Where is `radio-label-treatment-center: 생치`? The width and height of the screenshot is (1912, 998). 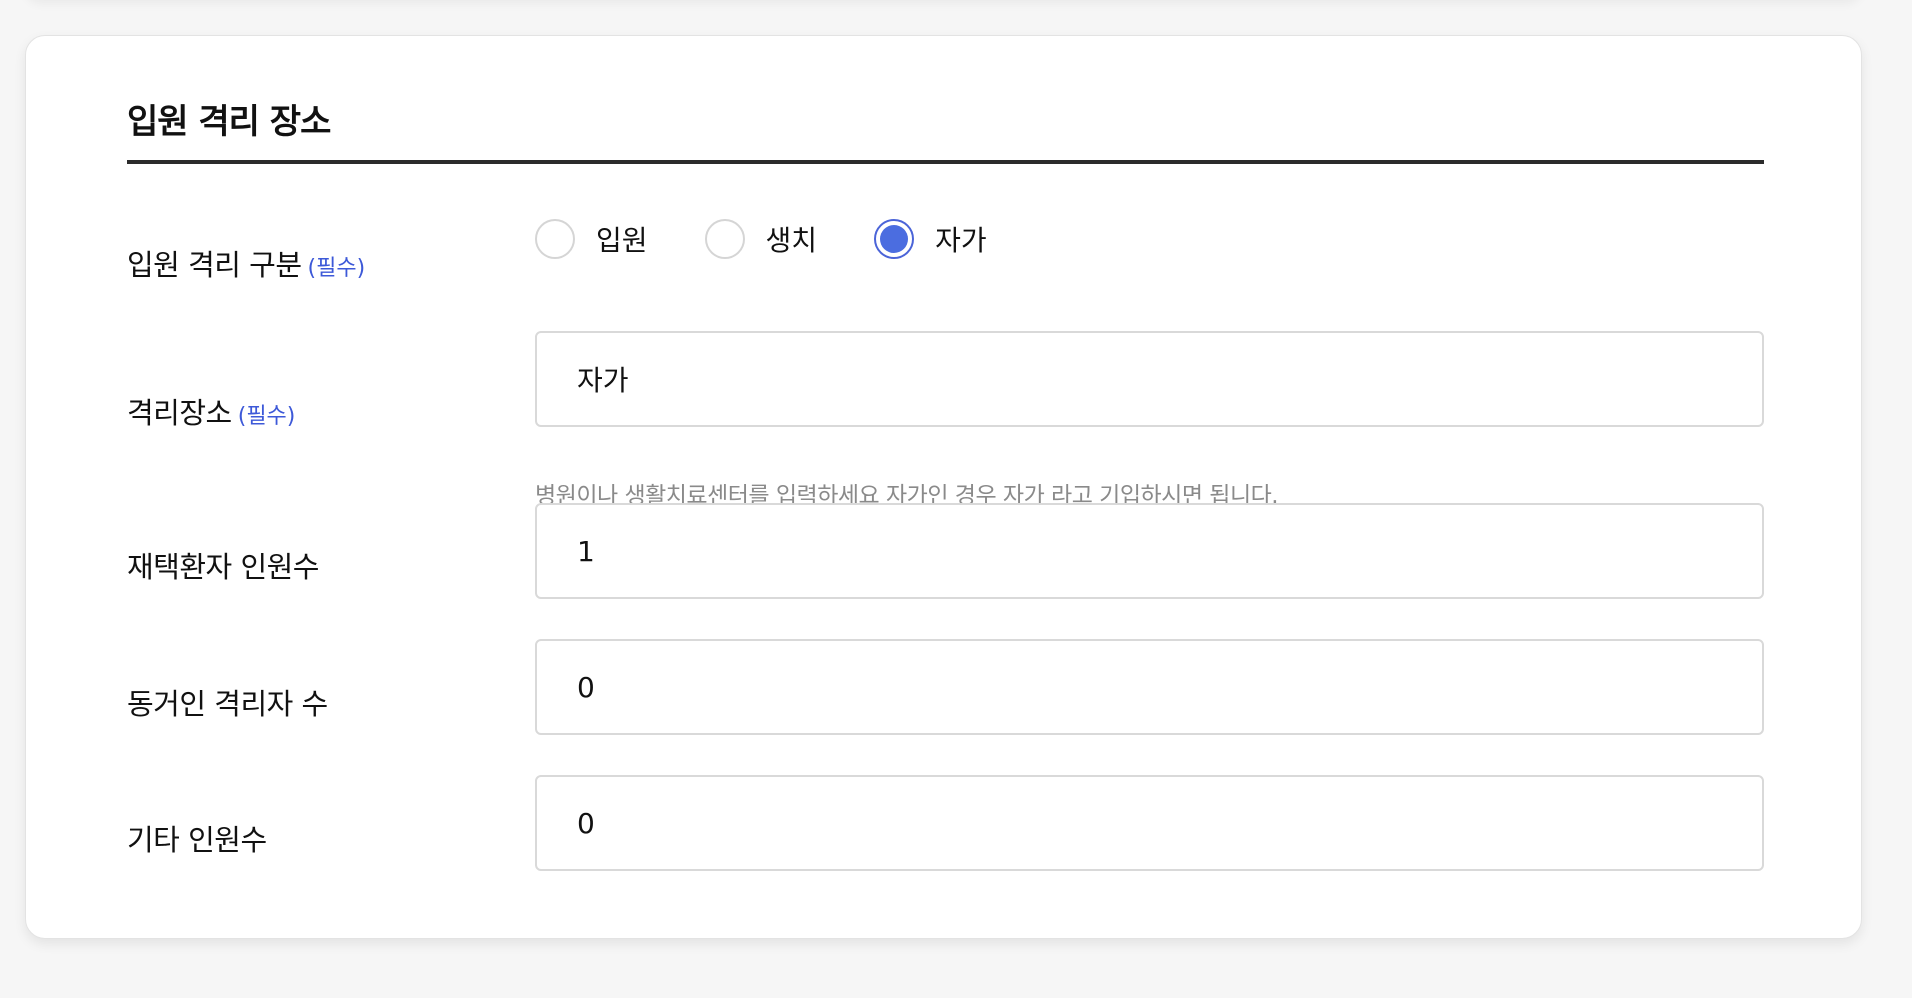
radio-label-treatment-center: 생치 is located at coordinates (791, 240).